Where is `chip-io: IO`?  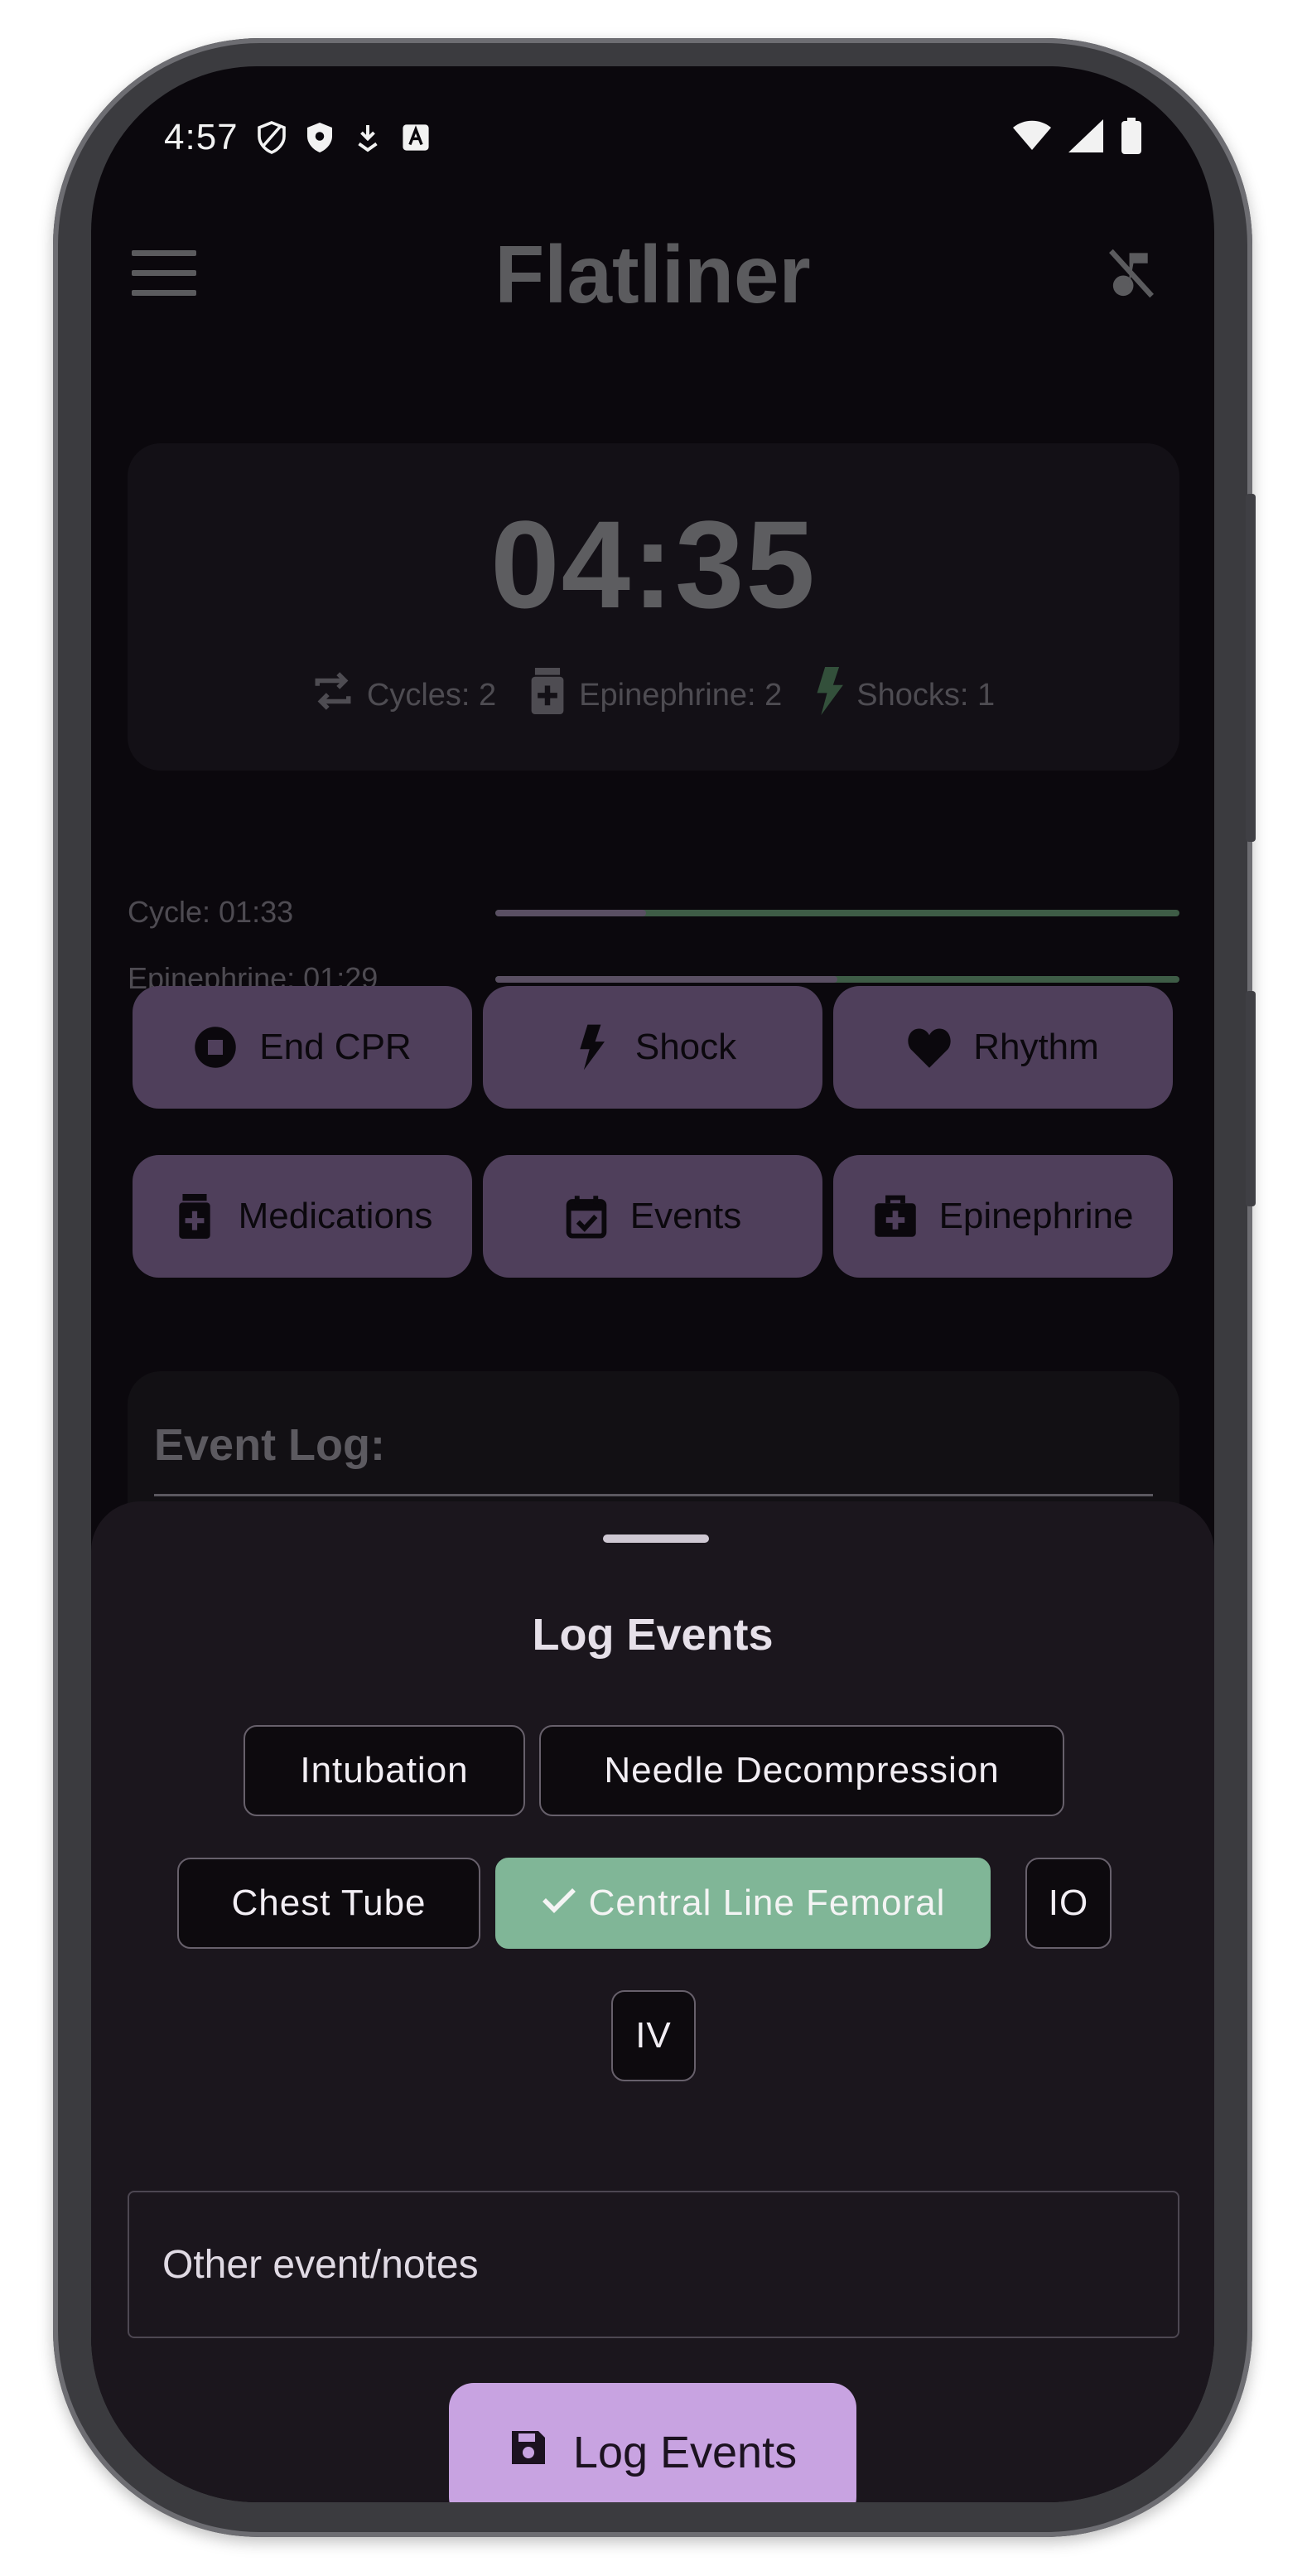
chip-io: IO is located at coordinates (1068, 1903).